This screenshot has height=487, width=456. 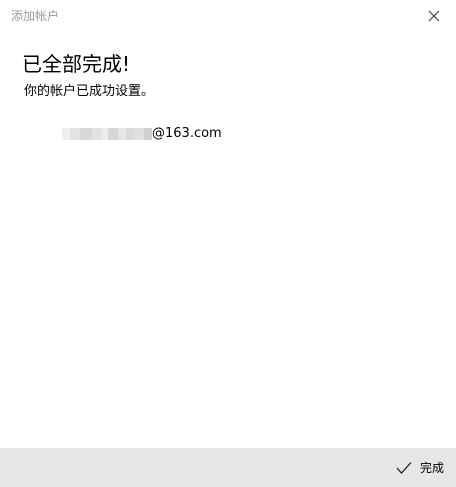 What do you see at coordinates (431, 468) in the screenshot?
I see `done-button-label: 完成` at bounding box center [431, 468].